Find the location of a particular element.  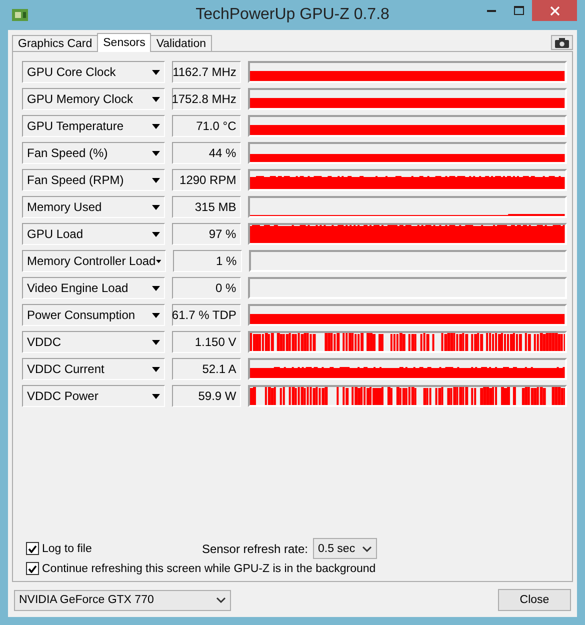

sensor-select: GPU Temperature is located at coordinates (94, 126).